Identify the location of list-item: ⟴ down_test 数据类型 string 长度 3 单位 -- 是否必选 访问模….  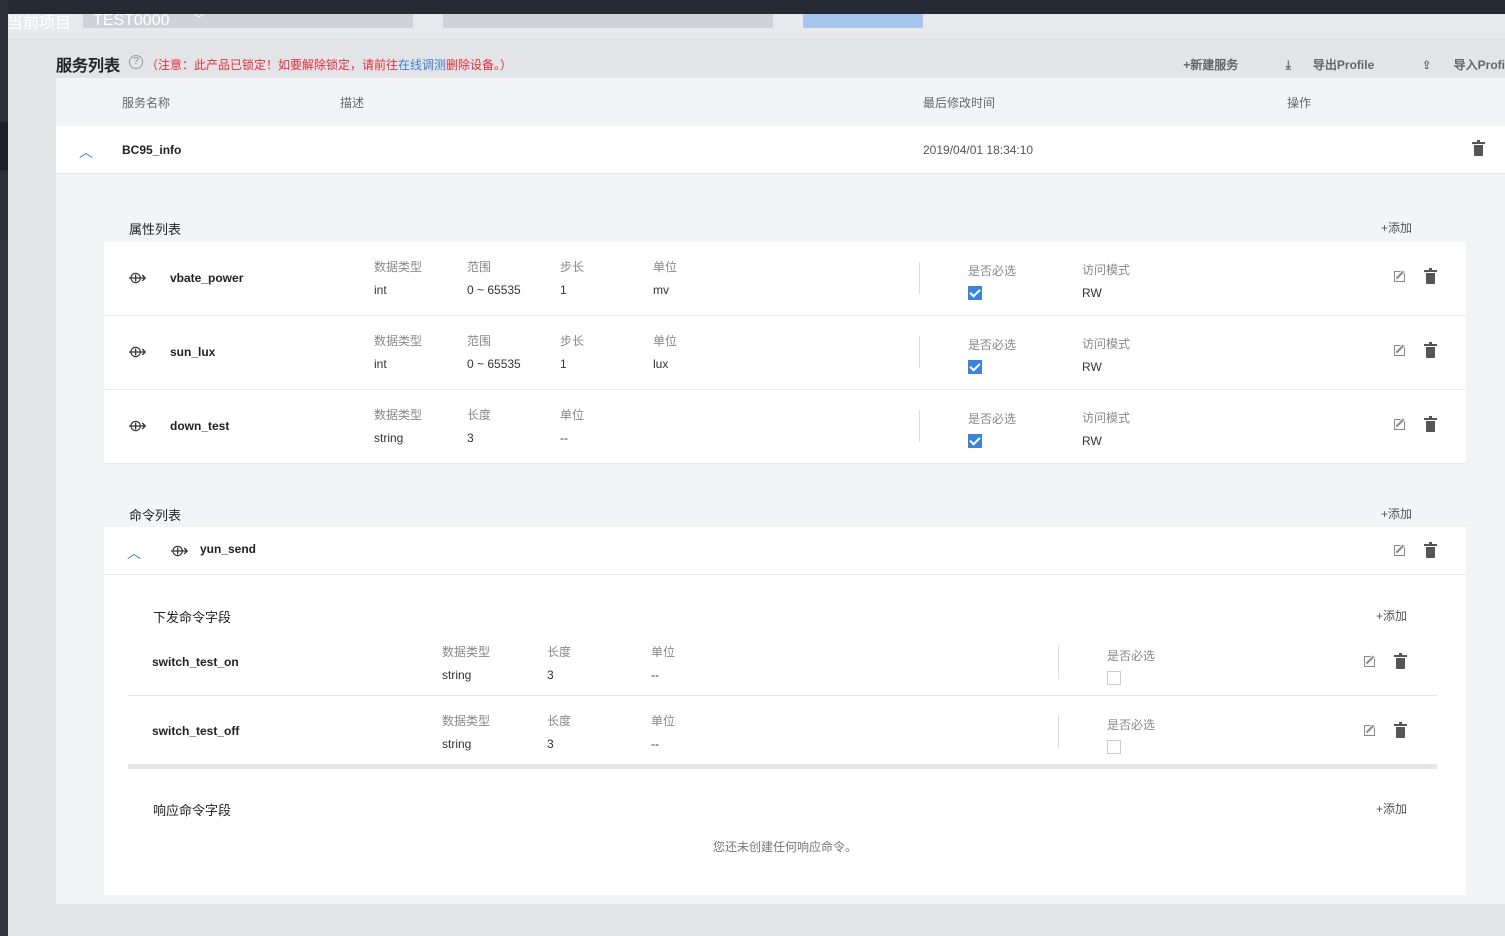
(785, 427).